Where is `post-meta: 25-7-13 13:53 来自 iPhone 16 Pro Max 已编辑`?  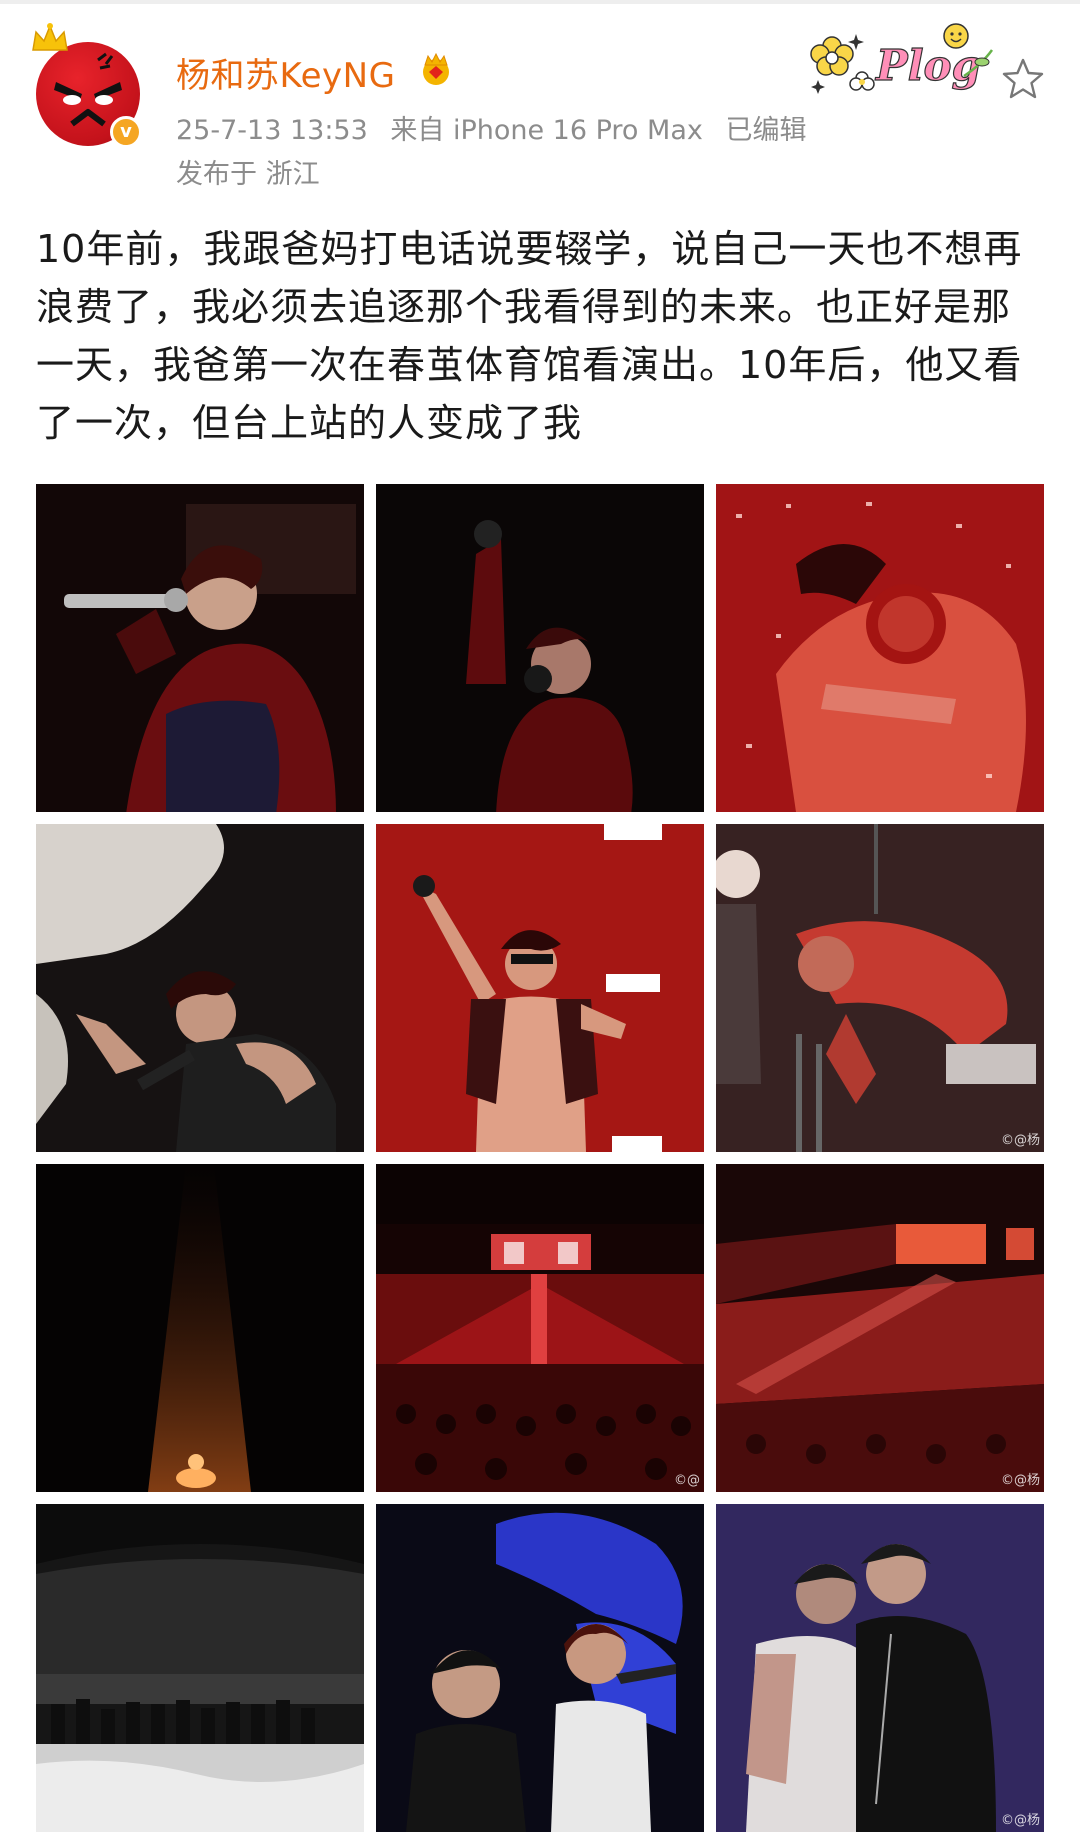 post-meta: 25-7-13 13:53 来自 iPhone 16 Pro Max 已编辑 is located at coordinates (498, 127).